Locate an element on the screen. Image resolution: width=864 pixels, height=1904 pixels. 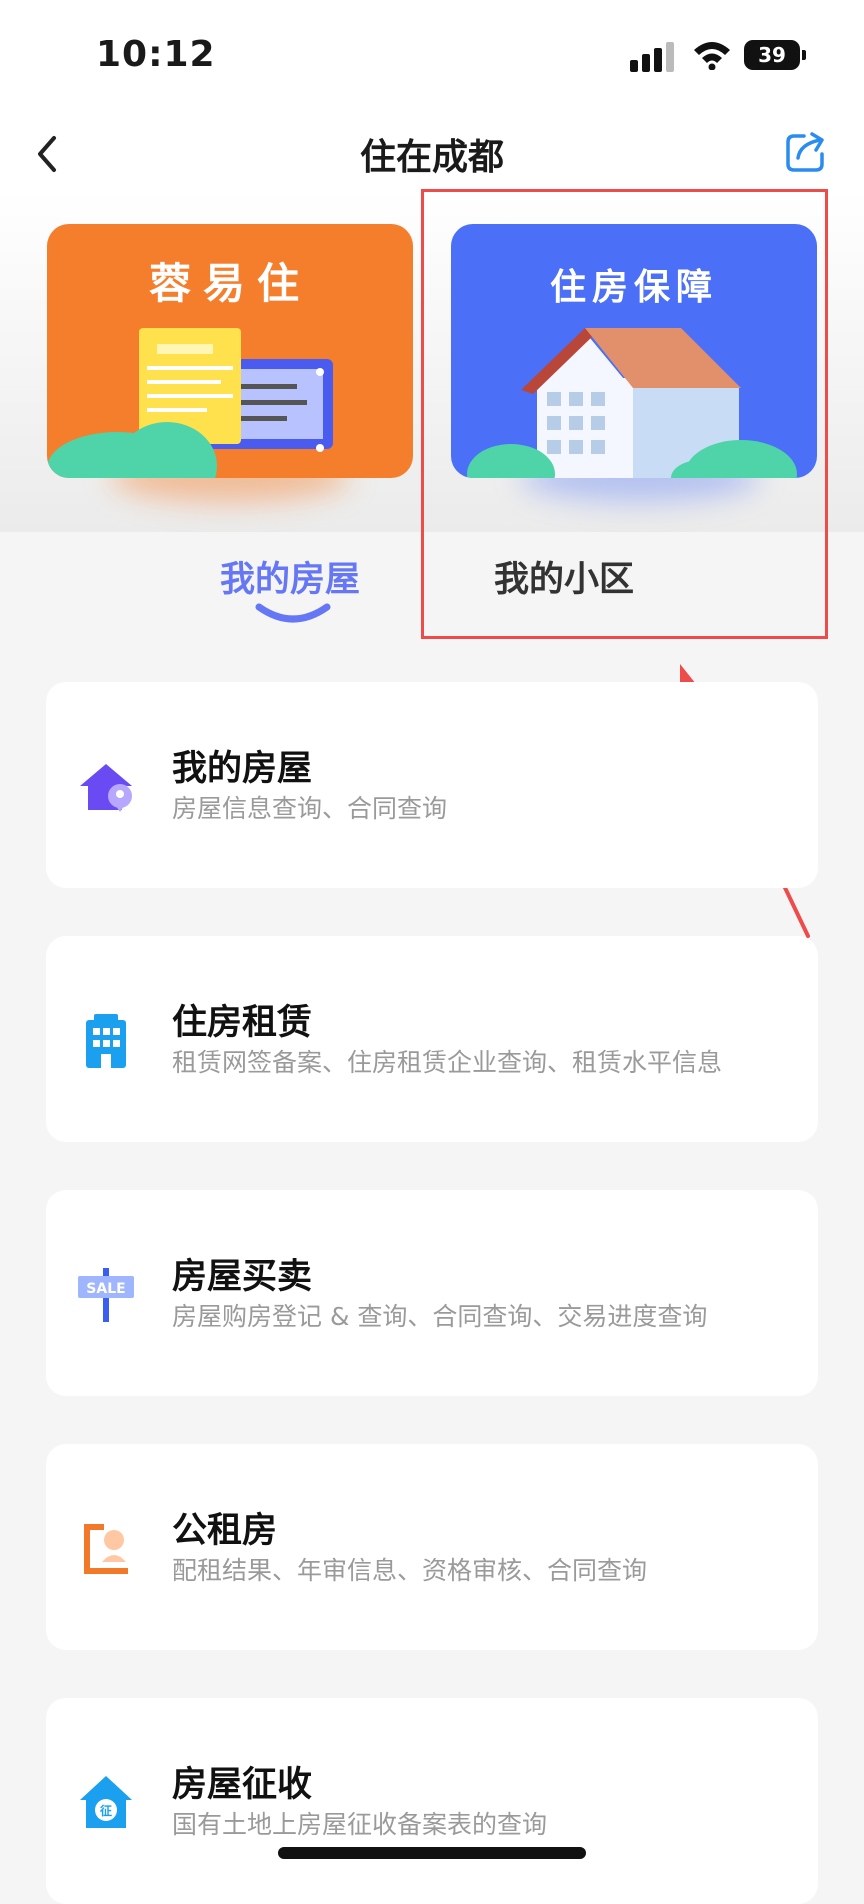
sale-sign-icon: SALE is located at coordinates (106, 1295).